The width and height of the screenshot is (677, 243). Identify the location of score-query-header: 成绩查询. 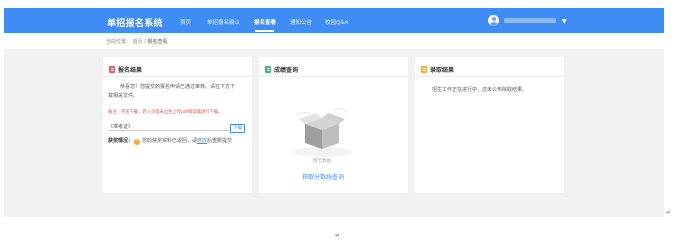
(281, 69).